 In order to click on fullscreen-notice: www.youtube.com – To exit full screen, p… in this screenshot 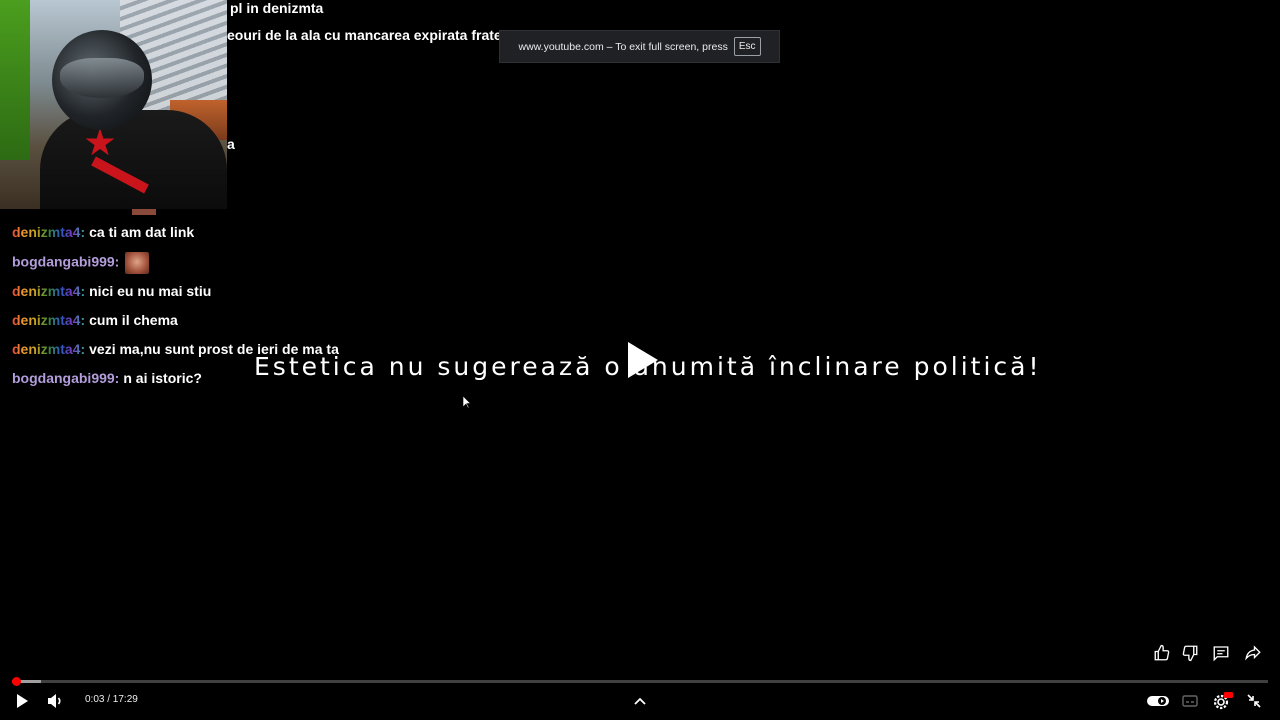, I will do `click(639, 46)`.